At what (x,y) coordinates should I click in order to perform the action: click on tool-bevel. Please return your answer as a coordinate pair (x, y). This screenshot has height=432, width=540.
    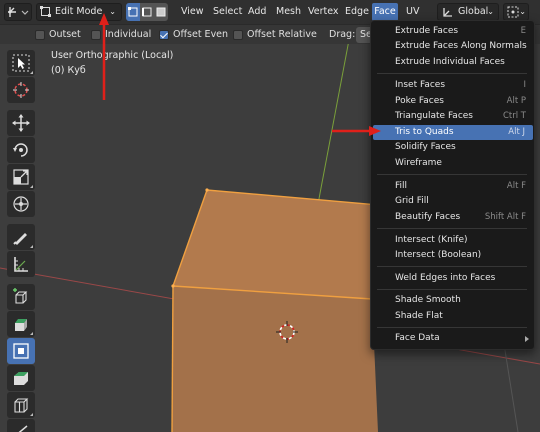
    Looking at the image, I should click on (21, 378).